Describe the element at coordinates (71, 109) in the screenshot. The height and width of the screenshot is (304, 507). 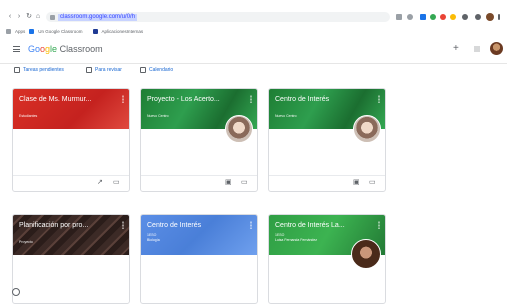
I see `class-card-header: Clase de Ms. Murmur... Estudiantes` at that location.